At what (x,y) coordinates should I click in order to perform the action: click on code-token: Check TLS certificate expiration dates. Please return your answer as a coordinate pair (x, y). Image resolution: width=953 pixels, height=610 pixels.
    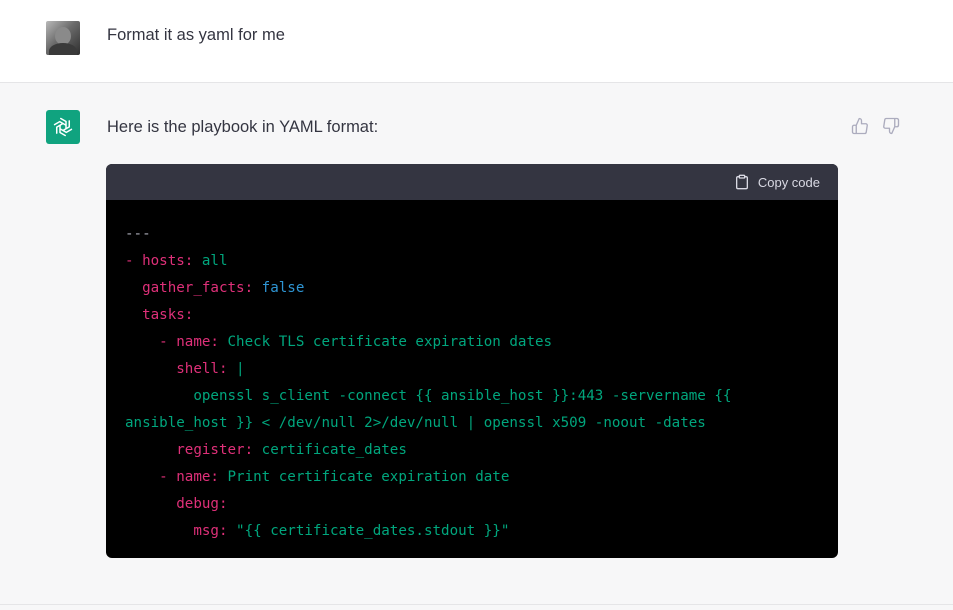
    Looking at the image, I should click on (385, 342).